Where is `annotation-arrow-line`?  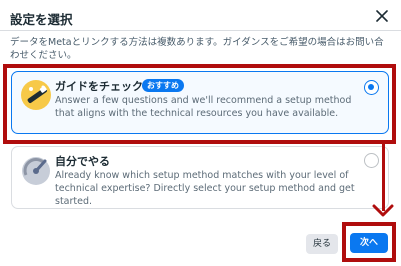
annotation-arrow-line is located at coordinates (383, 177).